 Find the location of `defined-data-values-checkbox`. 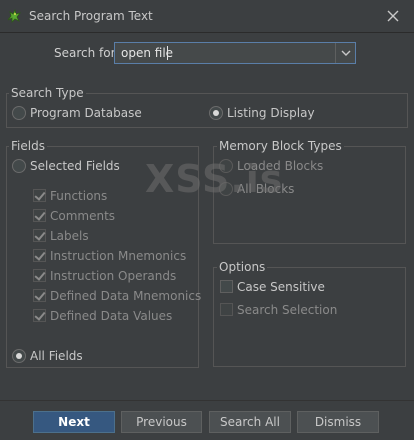

defined-data-values-checkbox is located at coordinates (39, 315).